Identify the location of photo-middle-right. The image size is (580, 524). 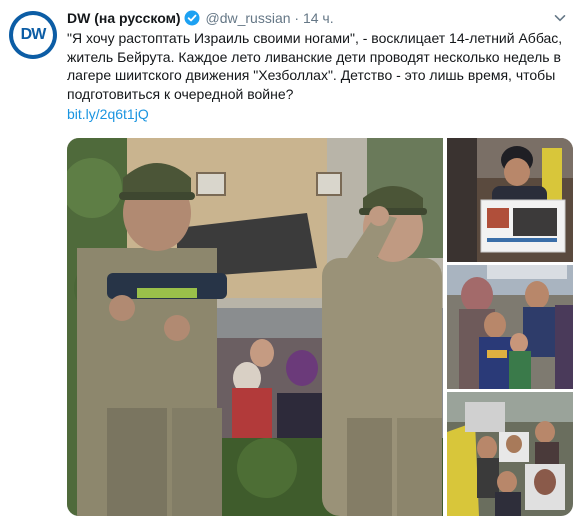
(510, 327).